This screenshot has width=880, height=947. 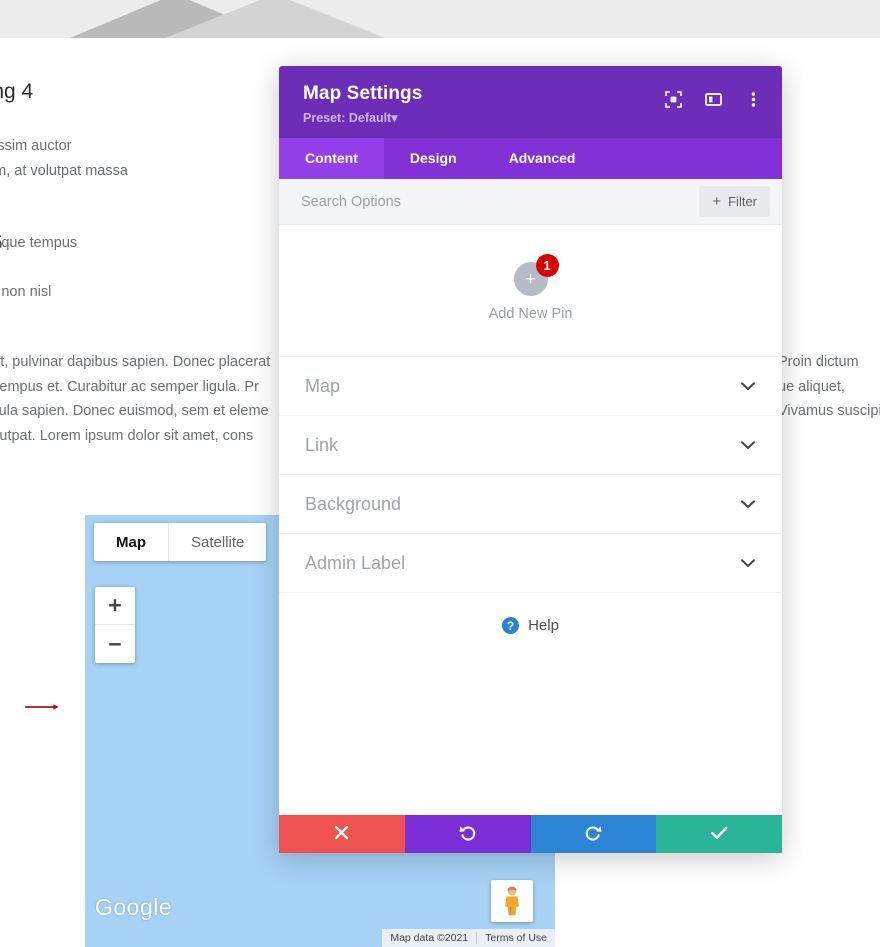 I want to click on paragraph-line: Vivamus suscipi, so click(x=829, y=411).